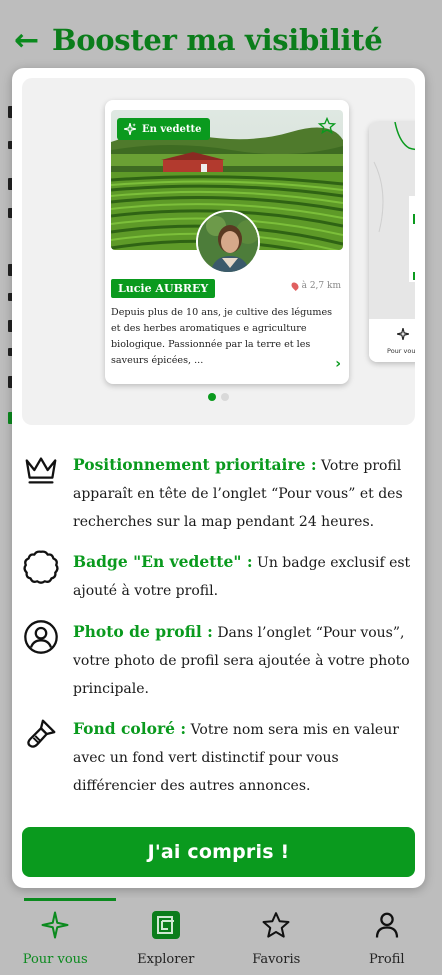 This screenshot has height=975, width=442. I want to click on mini-bottom-nav: Pour vous, so click(392, 340).